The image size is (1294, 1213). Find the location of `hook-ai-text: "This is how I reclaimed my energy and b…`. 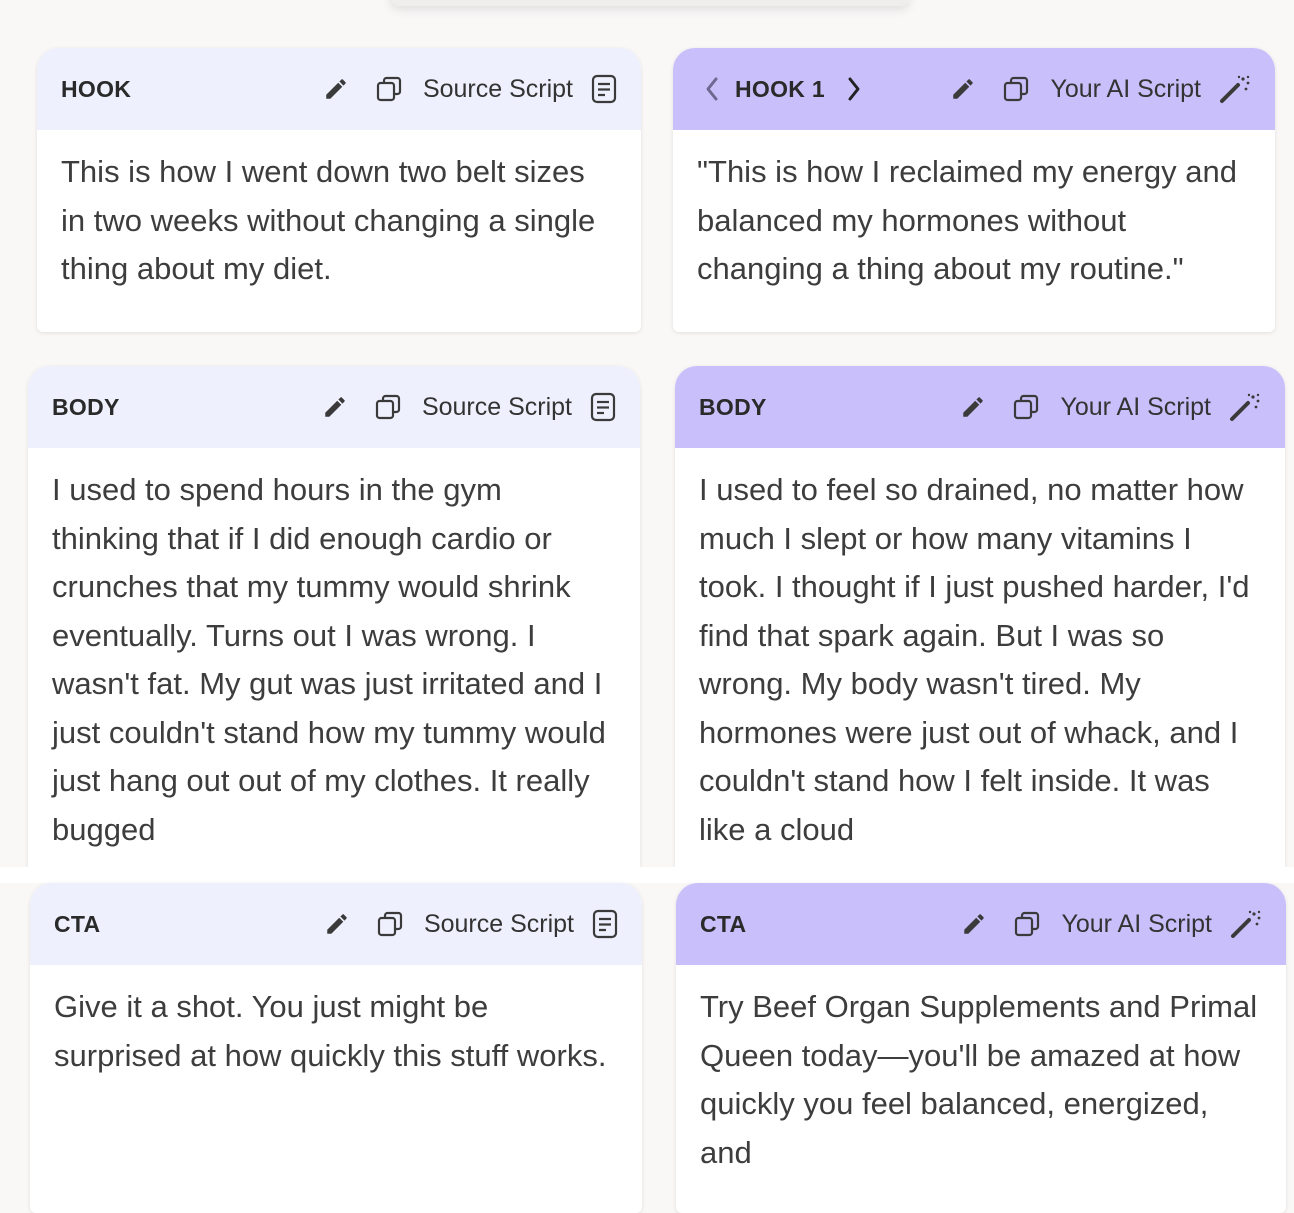

hook-ai-text: "This is how I reclaimed my energy and b… is located at coordinates (974, 212).